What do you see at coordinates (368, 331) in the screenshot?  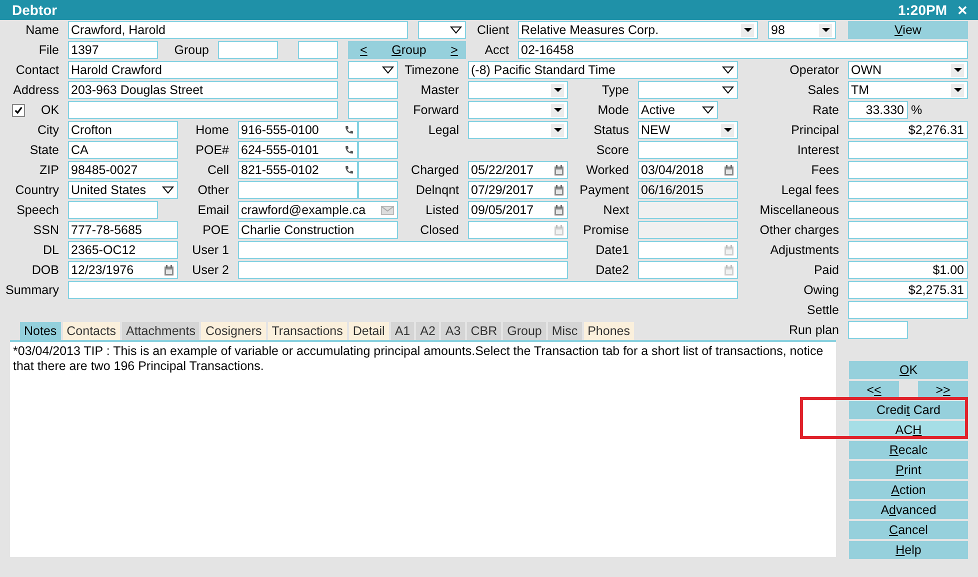 I see `tab: Detail` at bounding box center [368, 331].